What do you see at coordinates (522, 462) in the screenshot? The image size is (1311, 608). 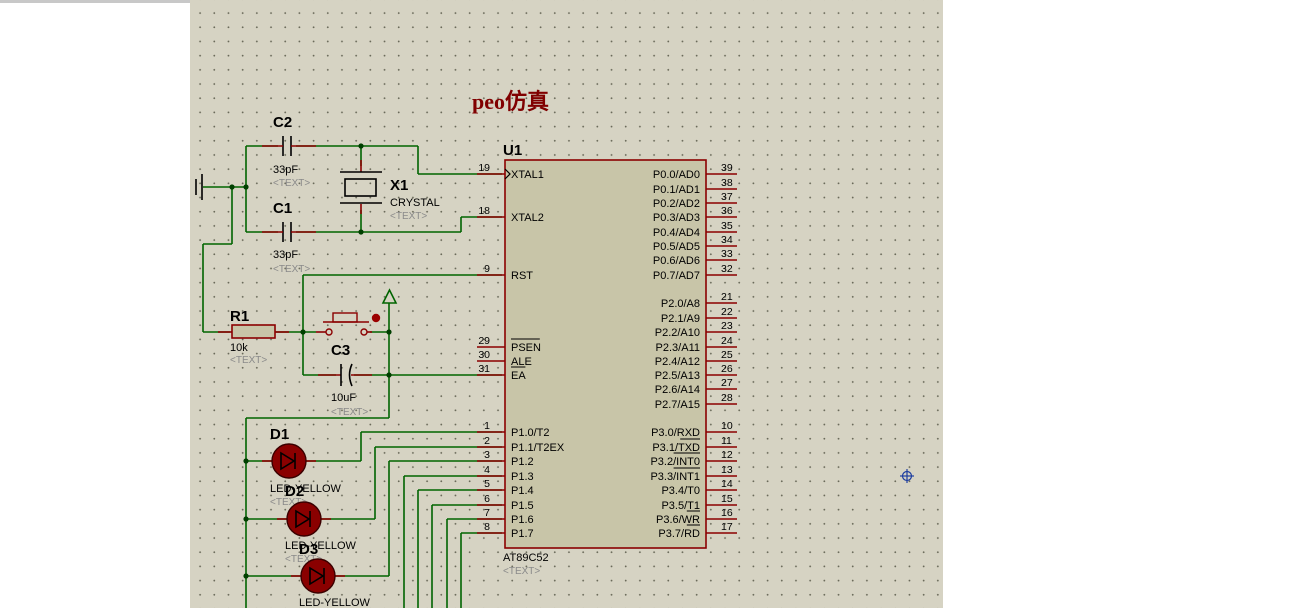 I see `pin-name: P1.2` at bounding box center [522, 462].